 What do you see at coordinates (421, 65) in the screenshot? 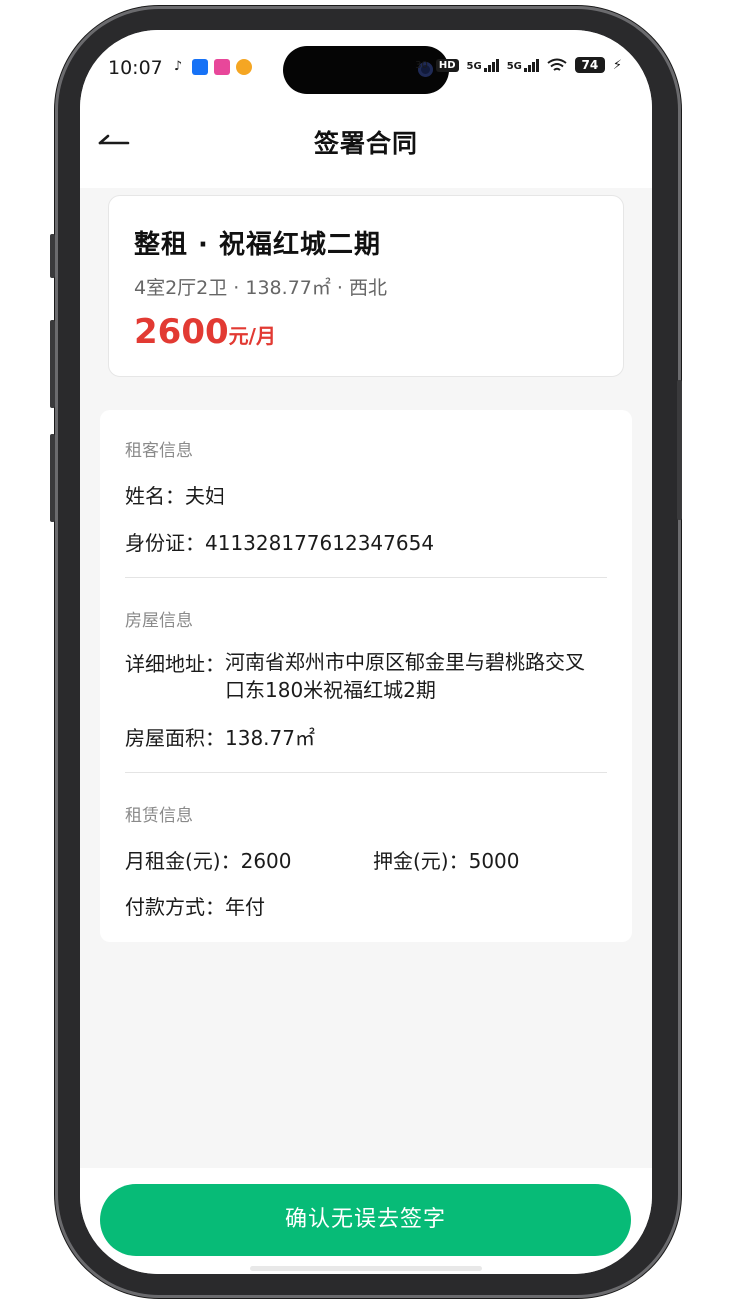
I see `network-speed: 30` at bounding box center [421, 65].